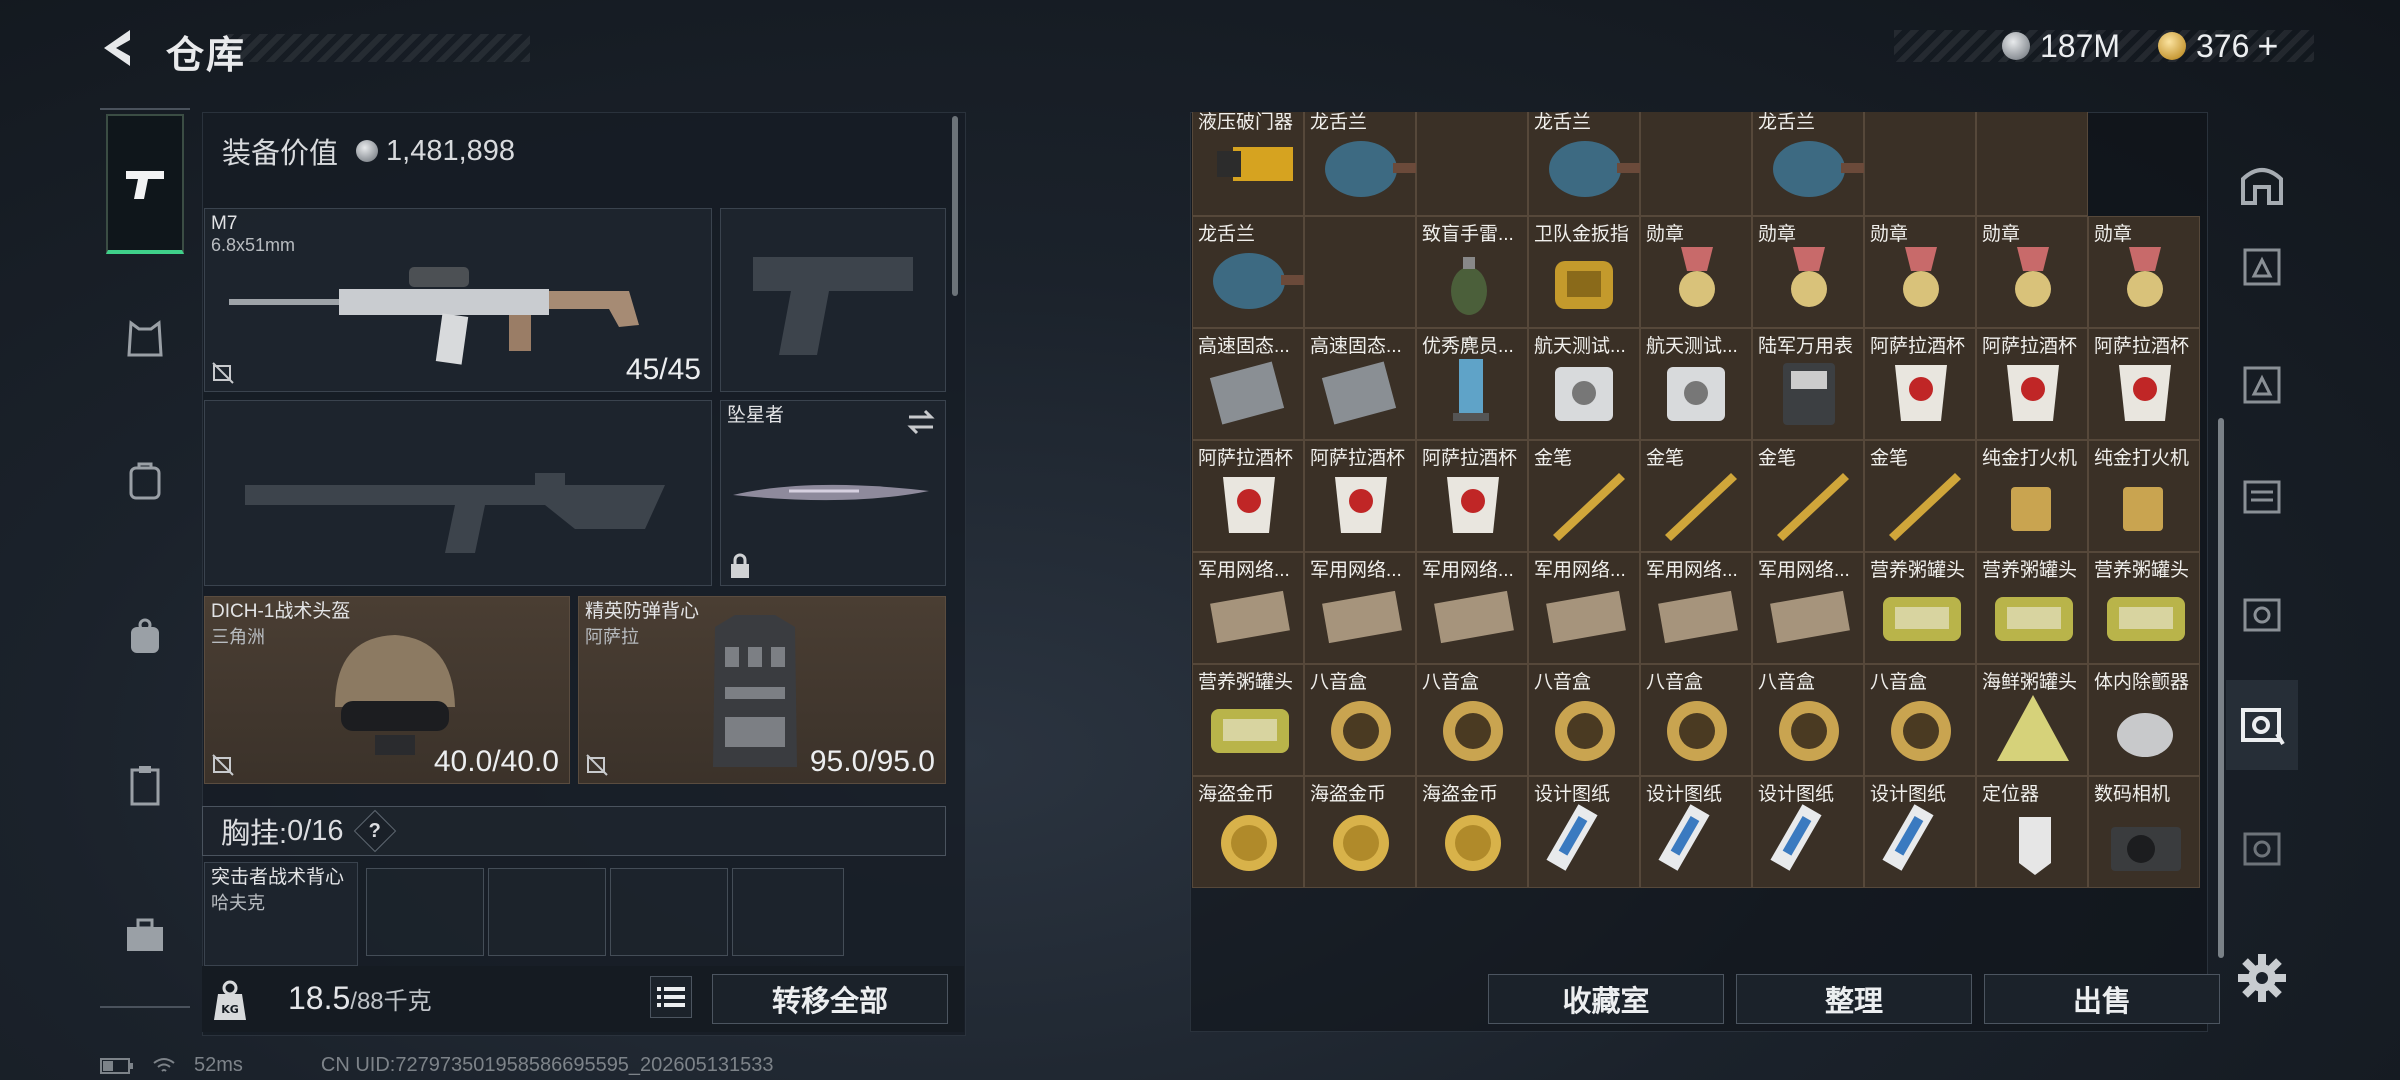 This screenshot has height=1080, width=2400. I want to click on add-currency-icon: +, so click(2267, 46).